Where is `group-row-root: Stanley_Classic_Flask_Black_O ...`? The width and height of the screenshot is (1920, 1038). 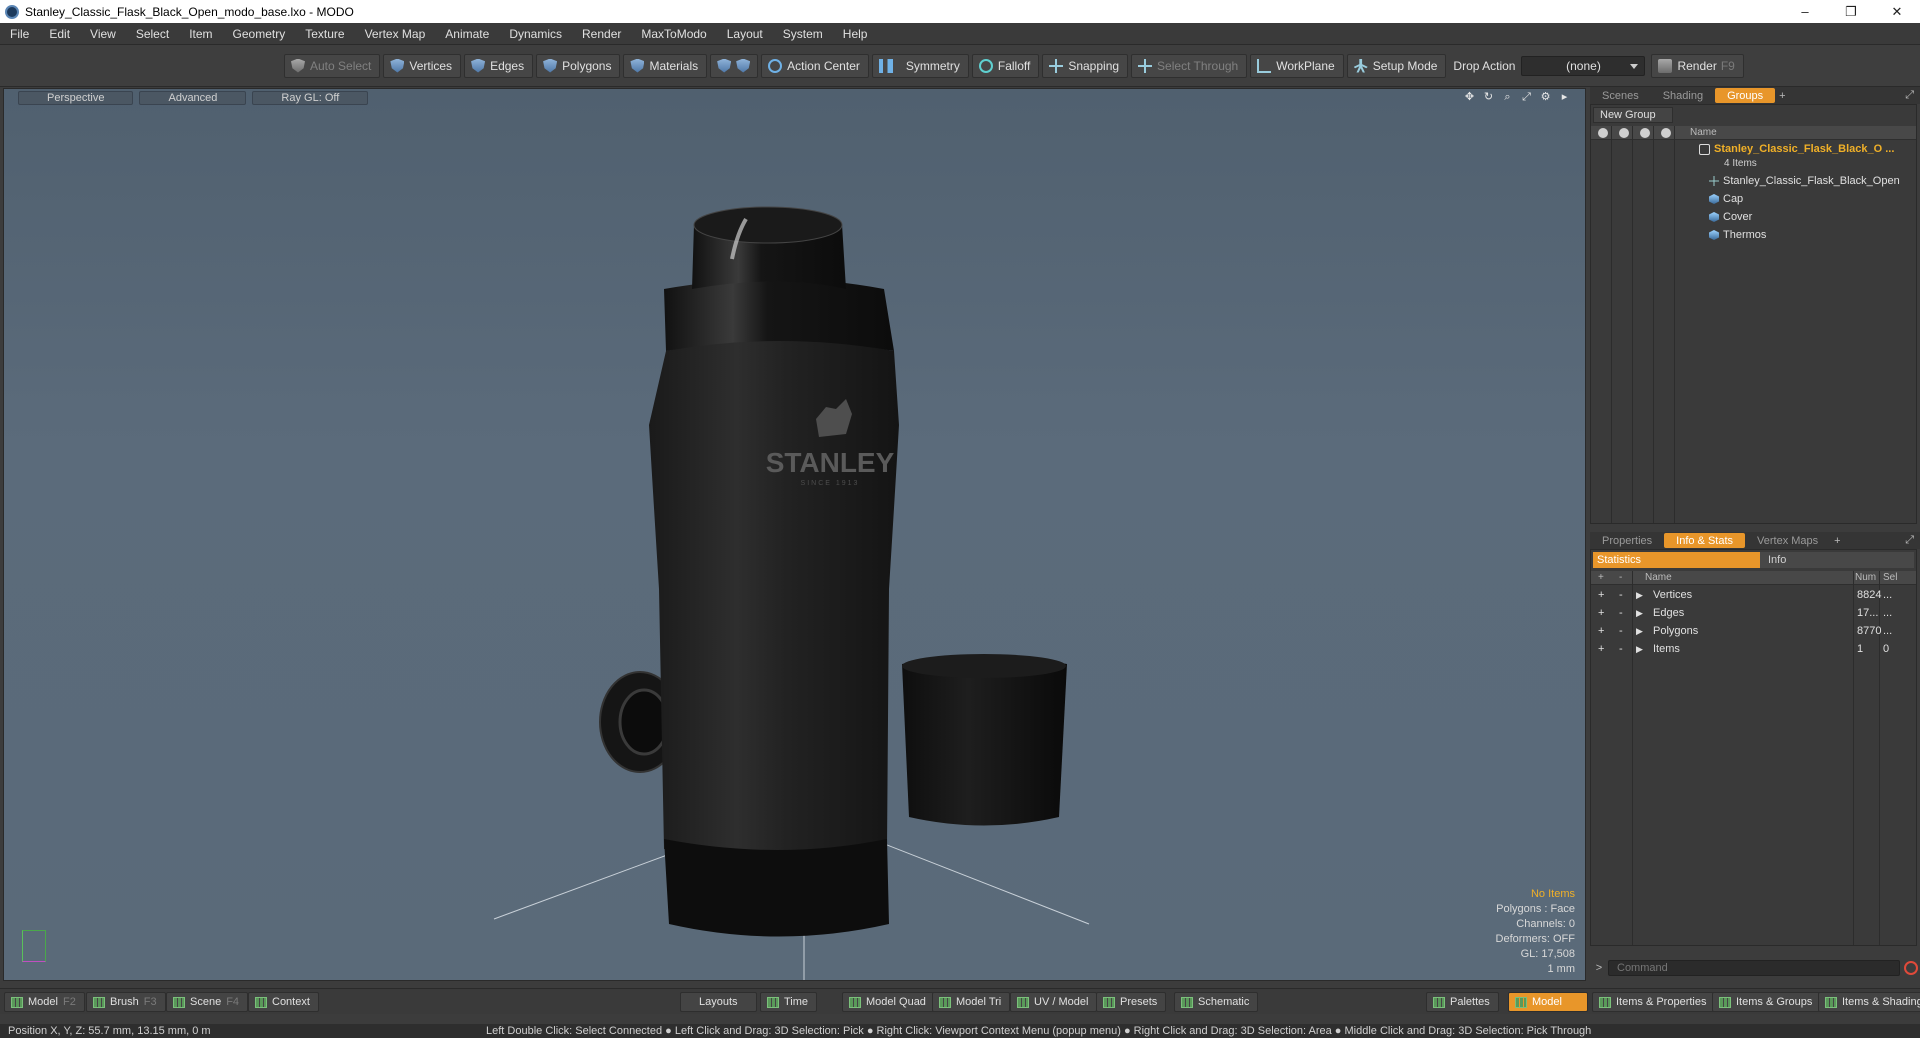 group-row-root: Stanley_Classic_Flask_Black_O ... is located at coordinates (1796, 149).